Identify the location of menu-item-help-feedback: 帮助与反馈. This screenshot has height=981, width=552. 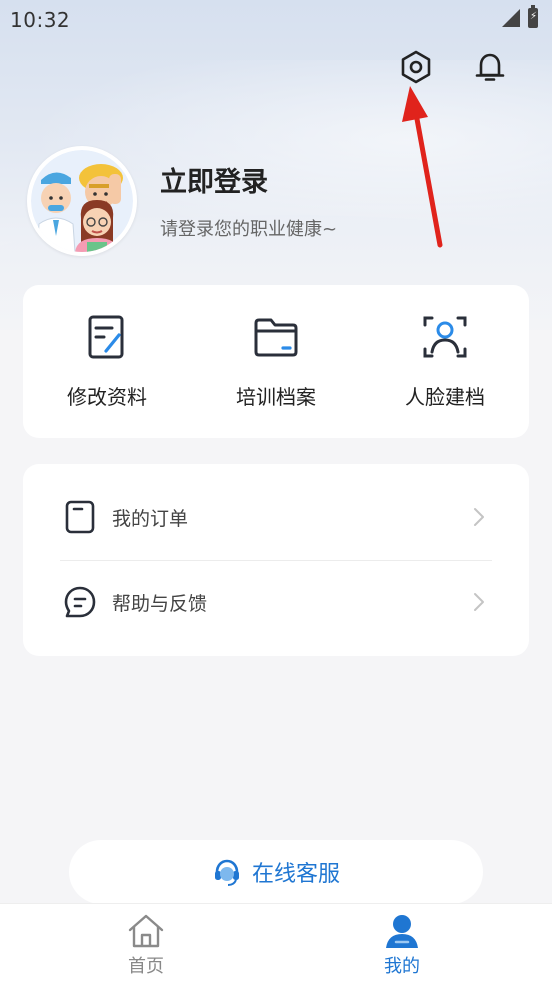
(276, 603).